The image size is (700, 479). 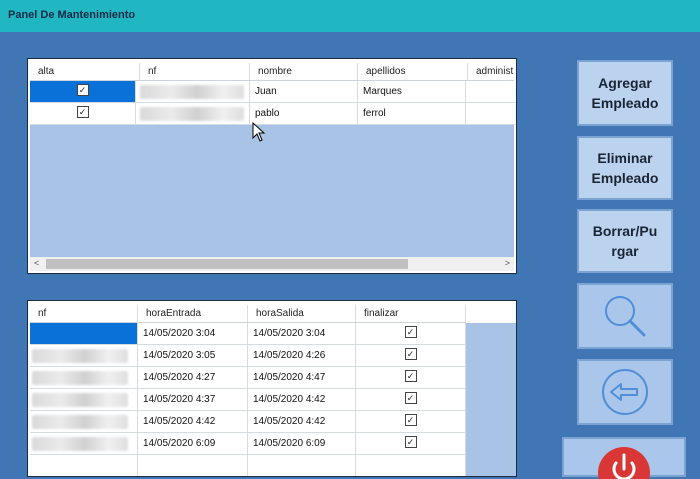 What do you see at coordinates (36, 263) in the screenshot?
I see `scroll-left-icon: <` at bounding box center [36, 263].